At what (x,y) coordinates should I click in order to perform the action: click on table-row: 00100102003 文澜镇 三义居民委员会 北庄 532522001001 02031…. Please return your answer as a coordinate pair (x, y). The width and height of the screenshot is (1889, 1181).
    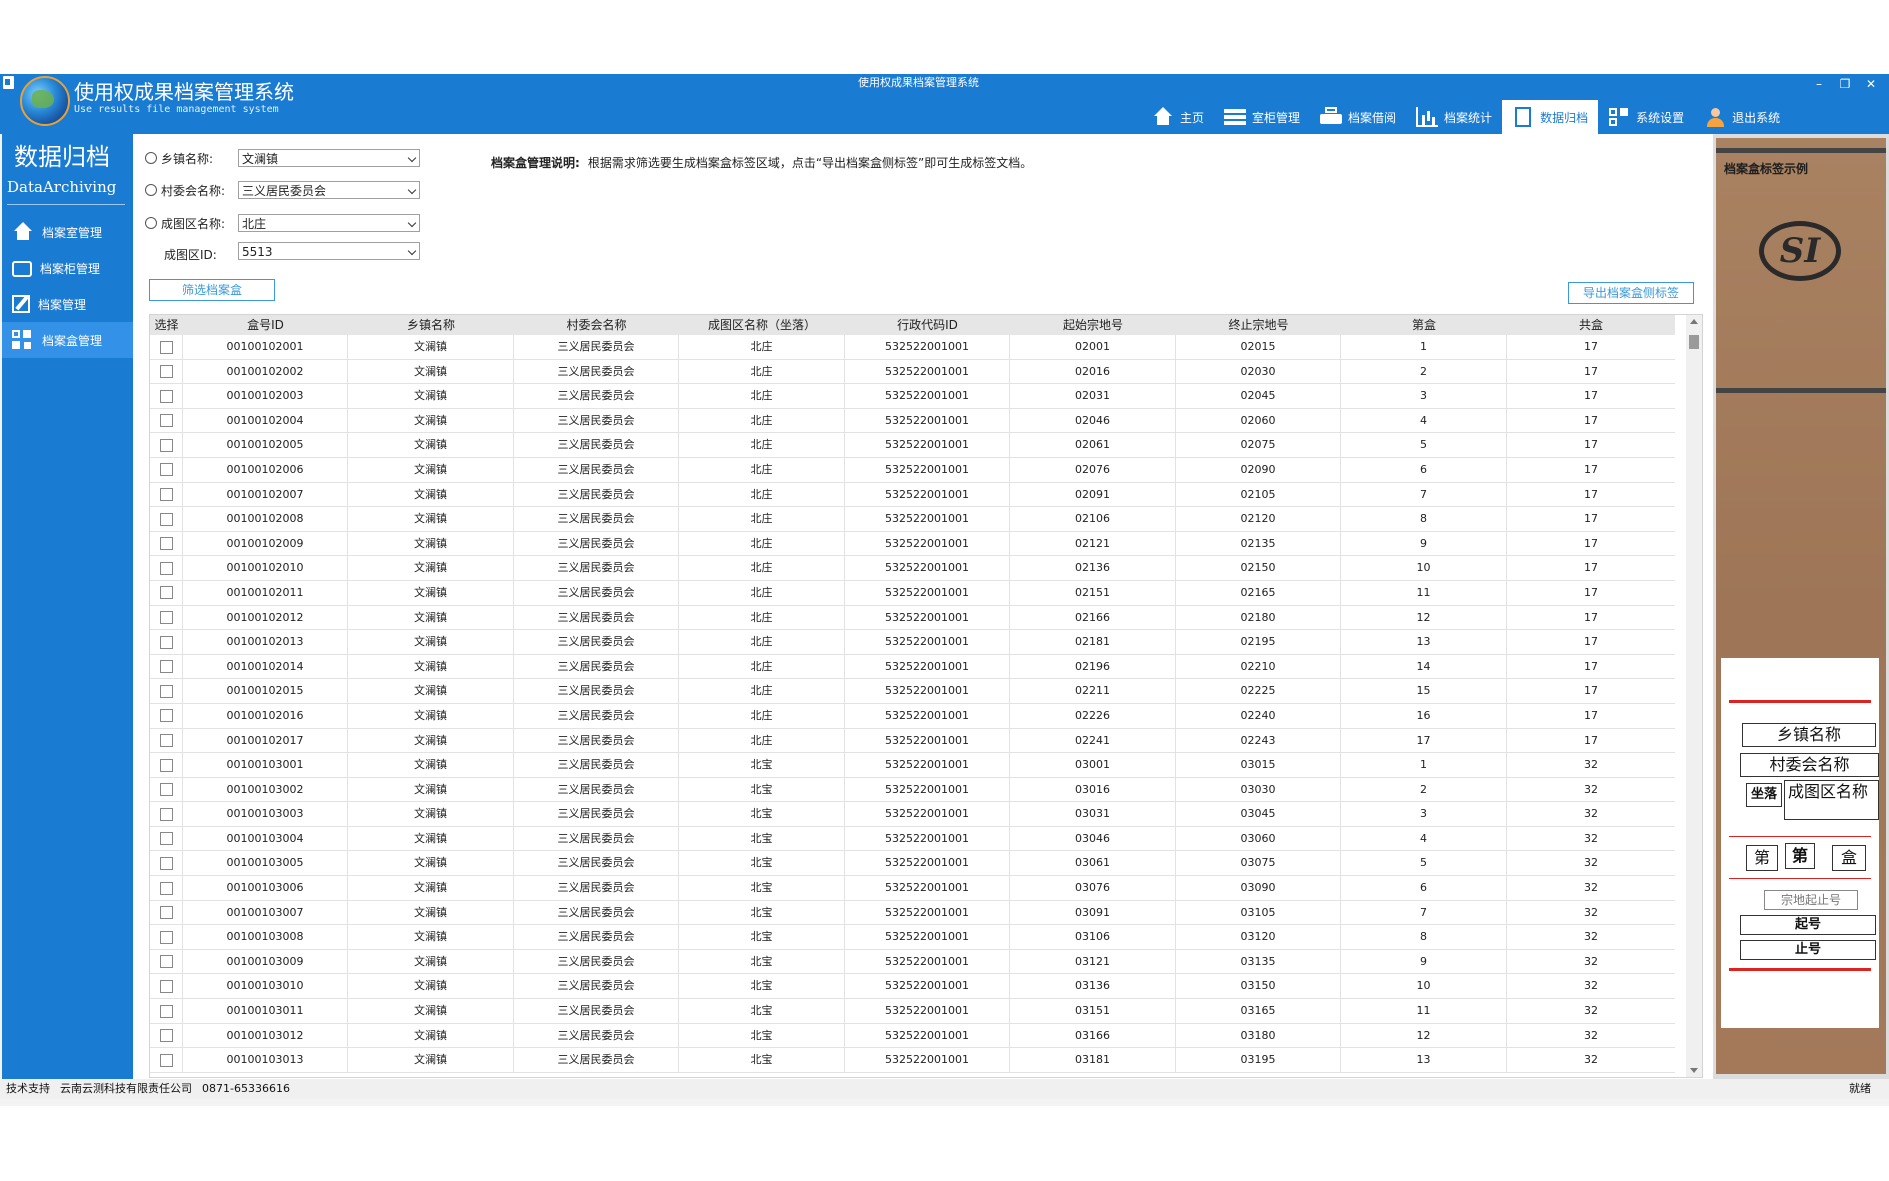
    Looking at the image, I should click on (912, 396).